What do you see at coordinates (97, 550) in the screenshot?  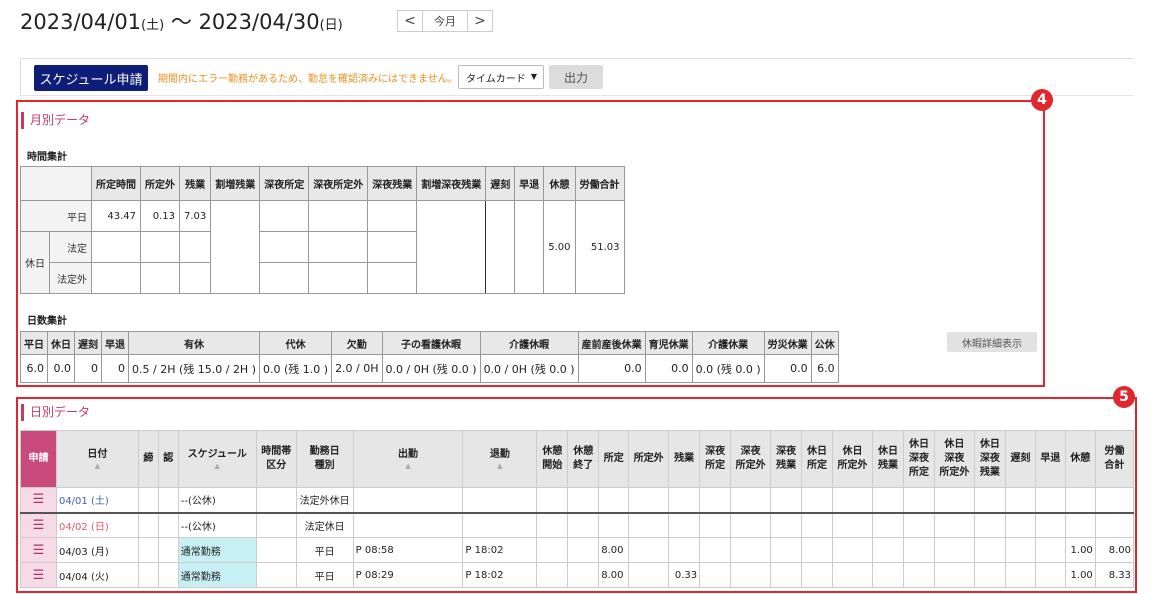 I see `row-date: 04/03 (月)` at bounding box center [97, 550].